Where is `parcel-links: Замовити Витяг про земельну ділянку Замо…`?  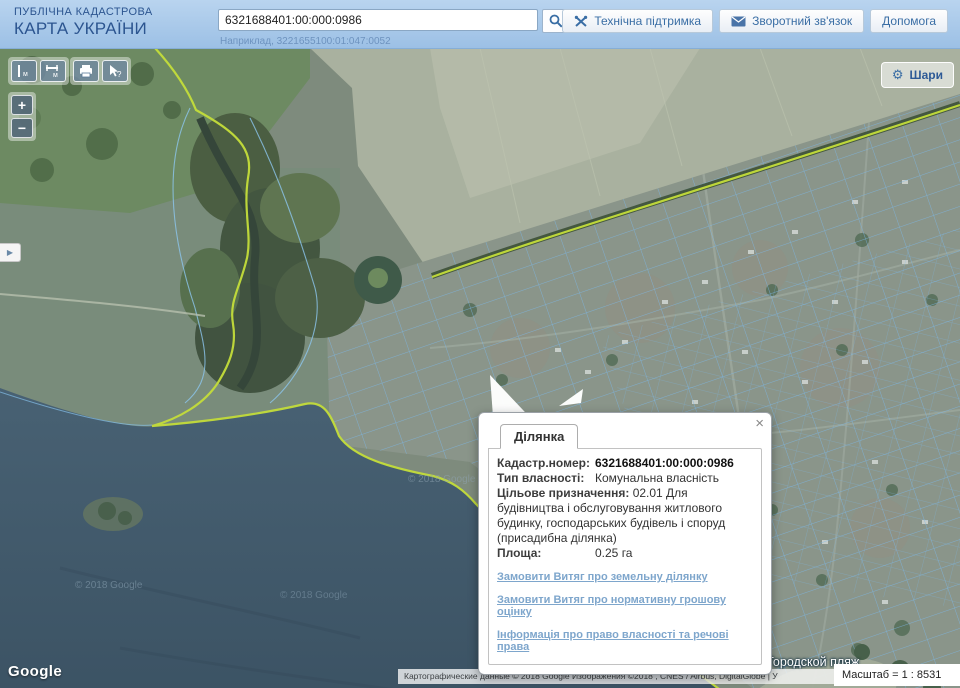
parcel-links: Замовити Витяг про земельну ділянку Замо… is located at coordinates (625, 612).